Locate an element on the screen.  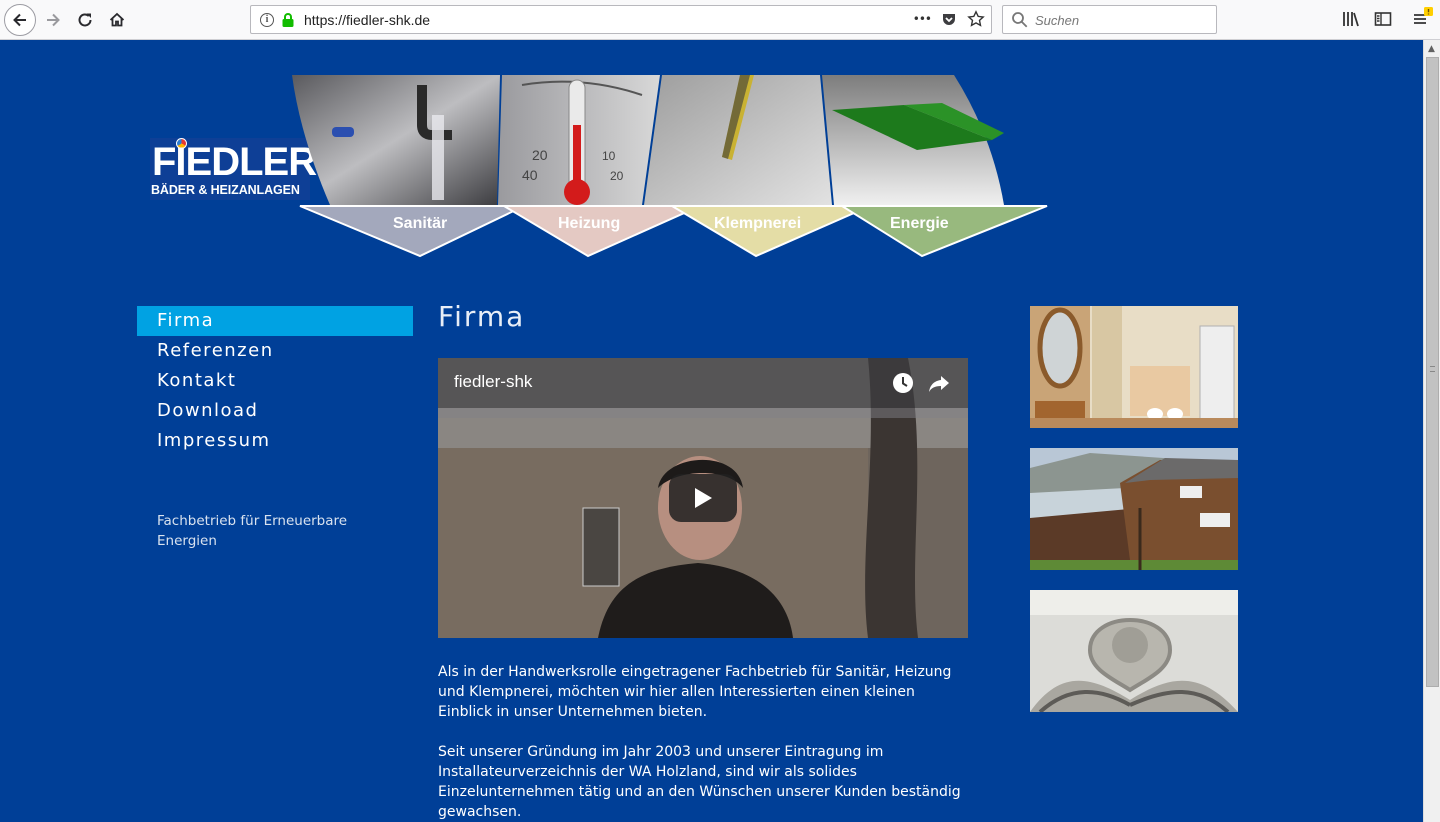
arrow-right-icon is located at coordinates (53, 20).